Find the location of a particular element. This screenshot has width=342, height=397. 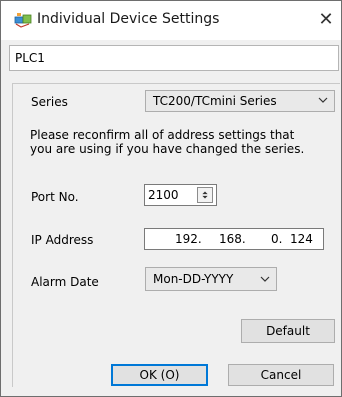

ip-octet-4: 124 is located at coordinates (301, 239).